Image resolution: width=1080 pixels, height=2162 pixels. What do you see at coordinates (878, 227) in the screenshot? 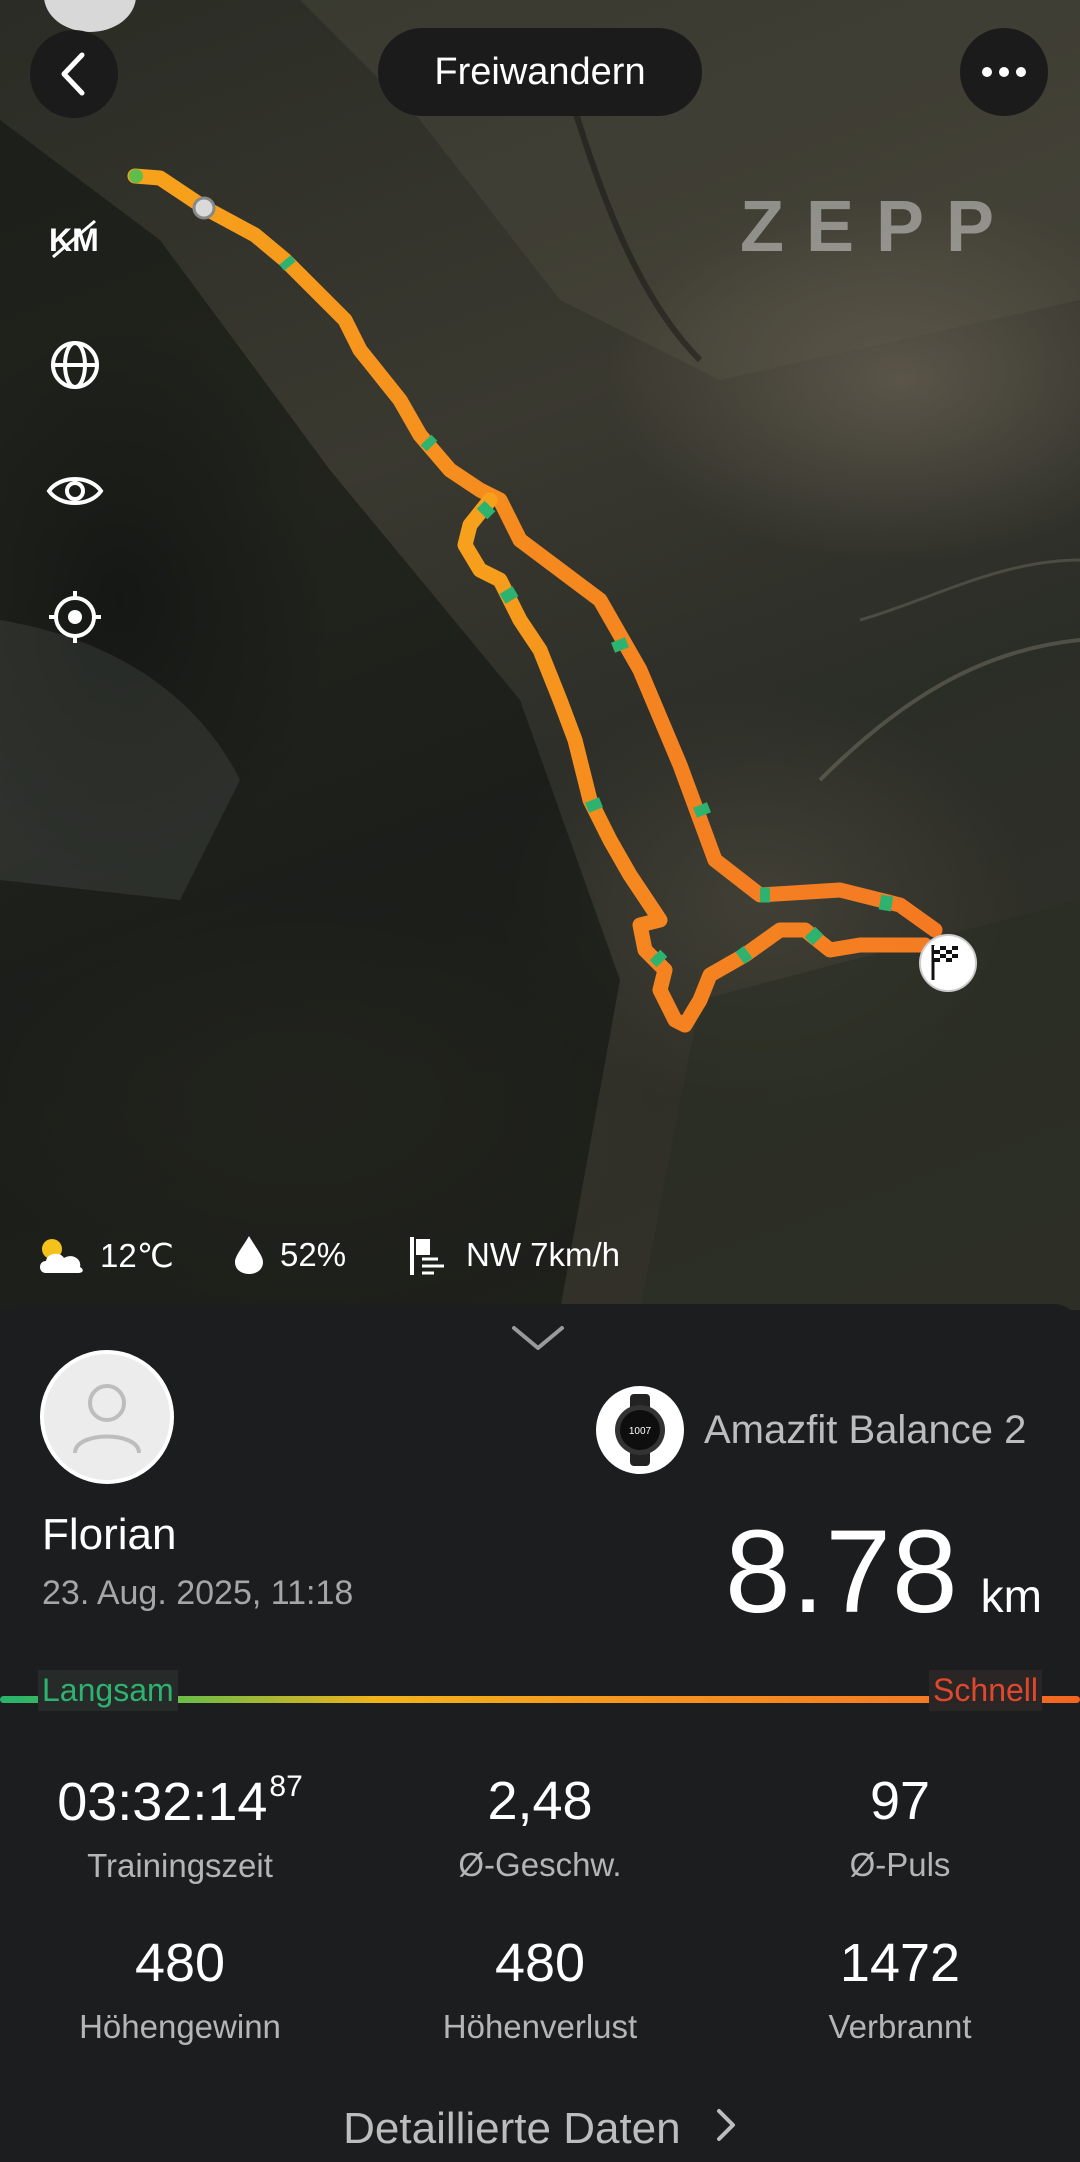
I see `zepp-logo: ZEPP` at bounding box center [878, 227].